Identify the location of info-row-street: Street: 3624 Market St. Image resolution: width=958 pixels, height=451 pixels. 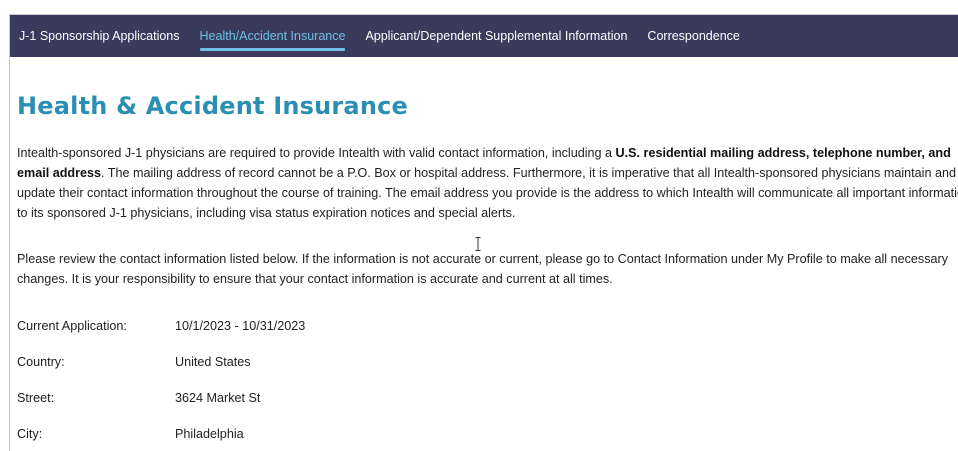
(487, 409).